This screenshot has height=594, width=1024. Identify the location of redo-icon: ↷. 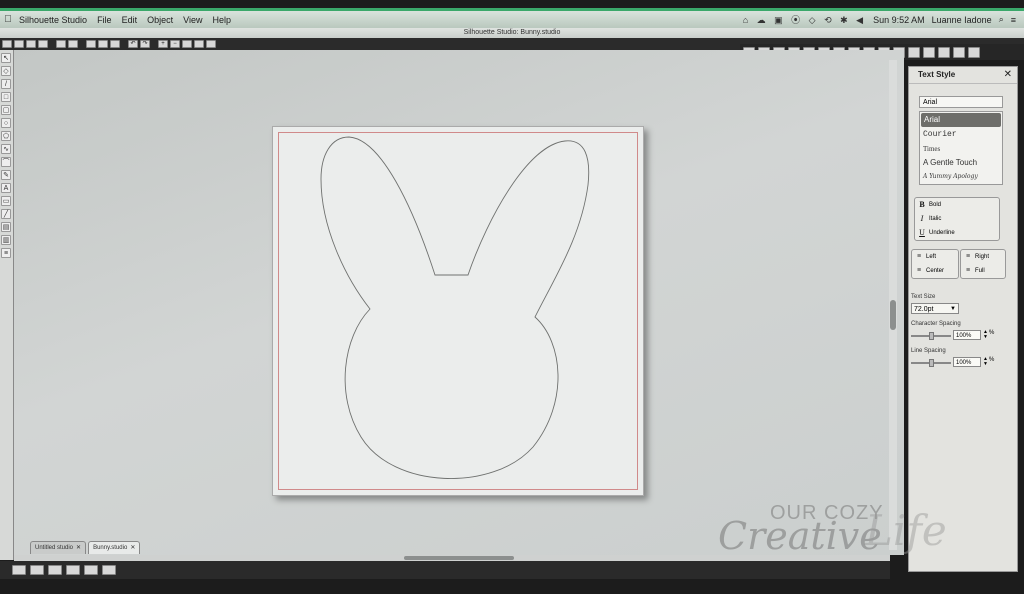
(145, 44).